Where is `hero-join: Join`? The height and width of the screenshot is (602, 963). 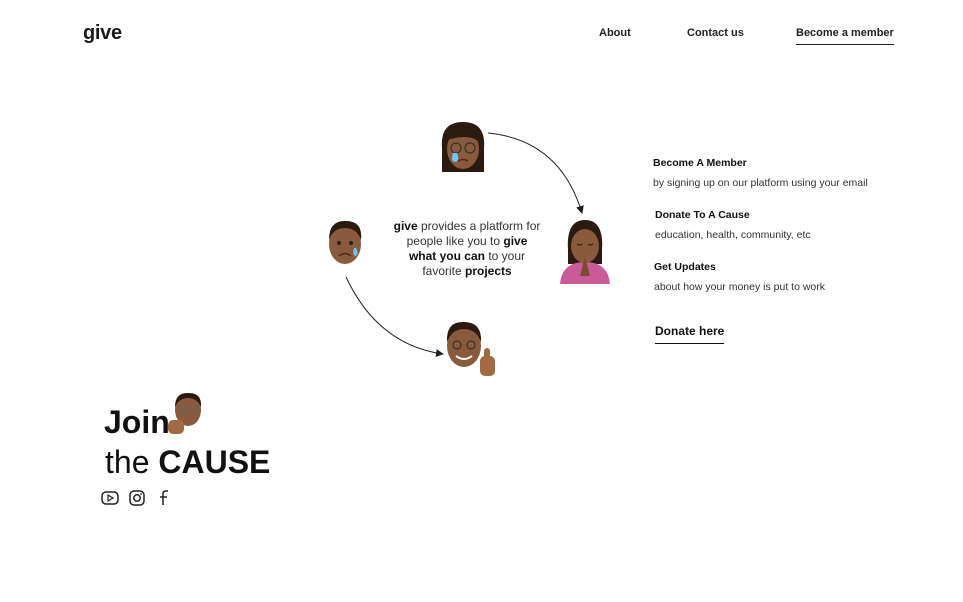
hero-join: Join is located at coordinates (137, 422).